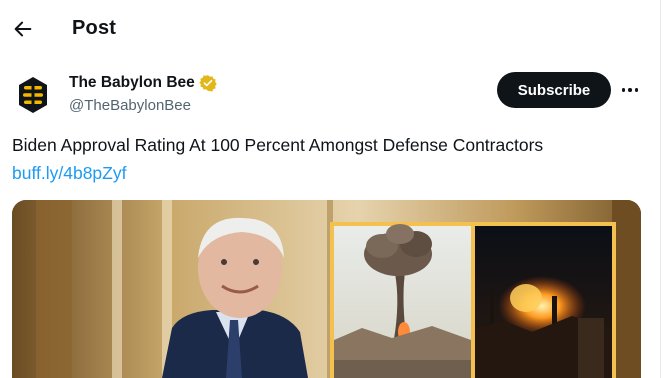  I want to click on back-button, so click(23, 29).